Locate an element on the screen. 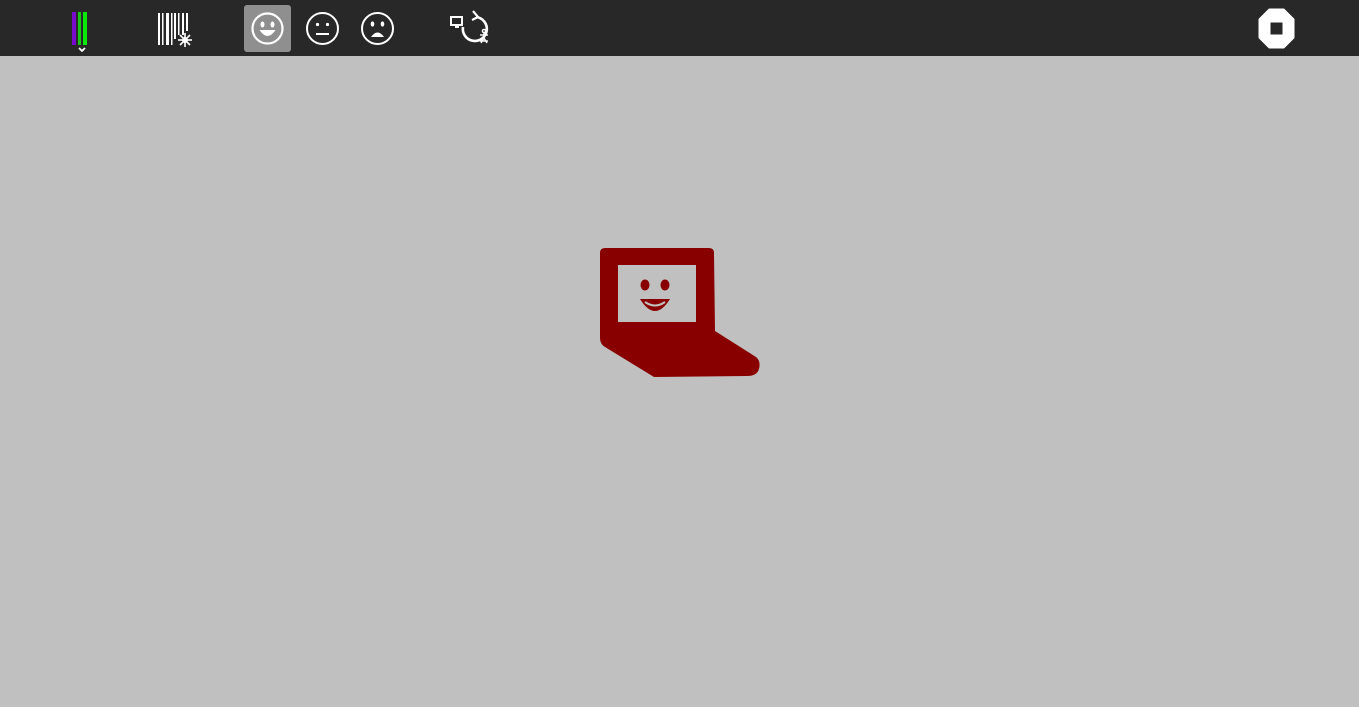 The image size is (1359, 707). neutral-face-icon is located at coordinates (322, 28).